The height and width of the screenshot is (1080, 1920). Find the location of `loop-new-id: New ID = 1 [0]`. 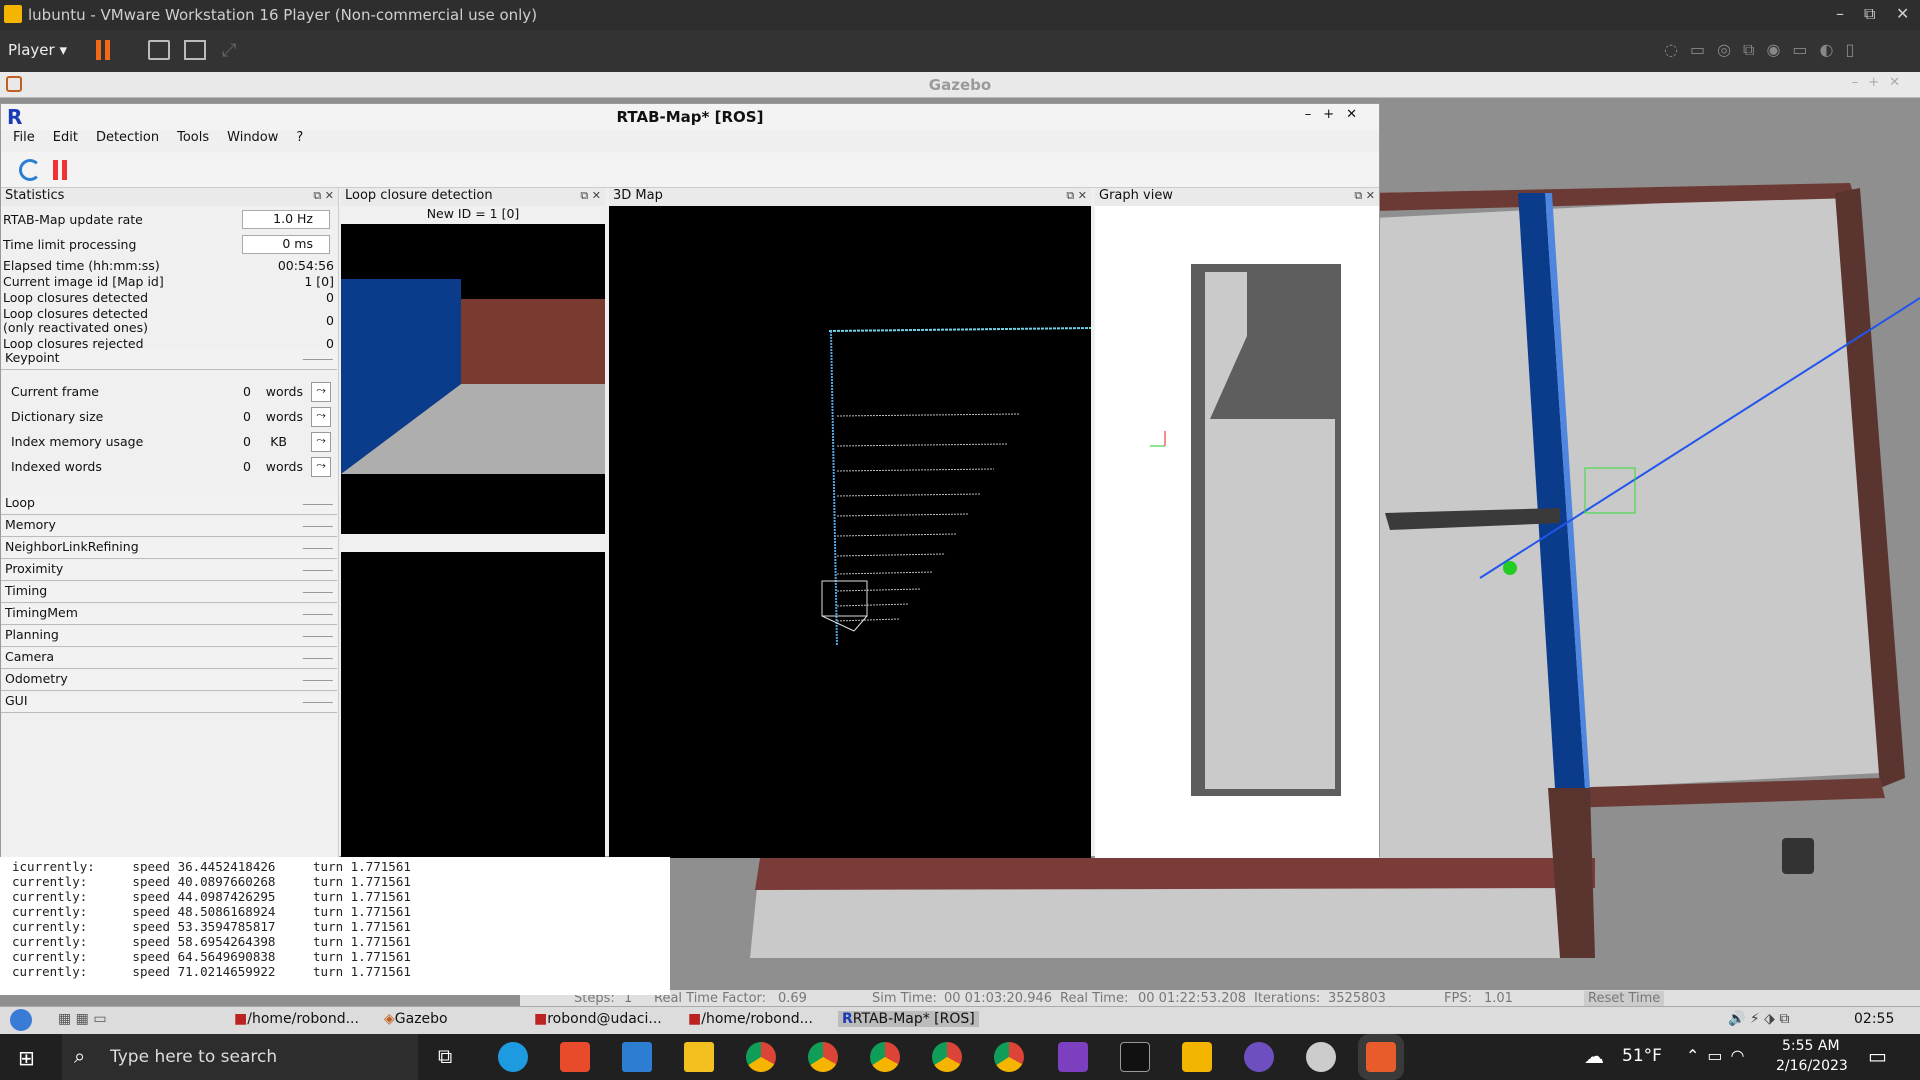

loop-new-id: New ID = 1 [0] is located at coordinates (473, 213).